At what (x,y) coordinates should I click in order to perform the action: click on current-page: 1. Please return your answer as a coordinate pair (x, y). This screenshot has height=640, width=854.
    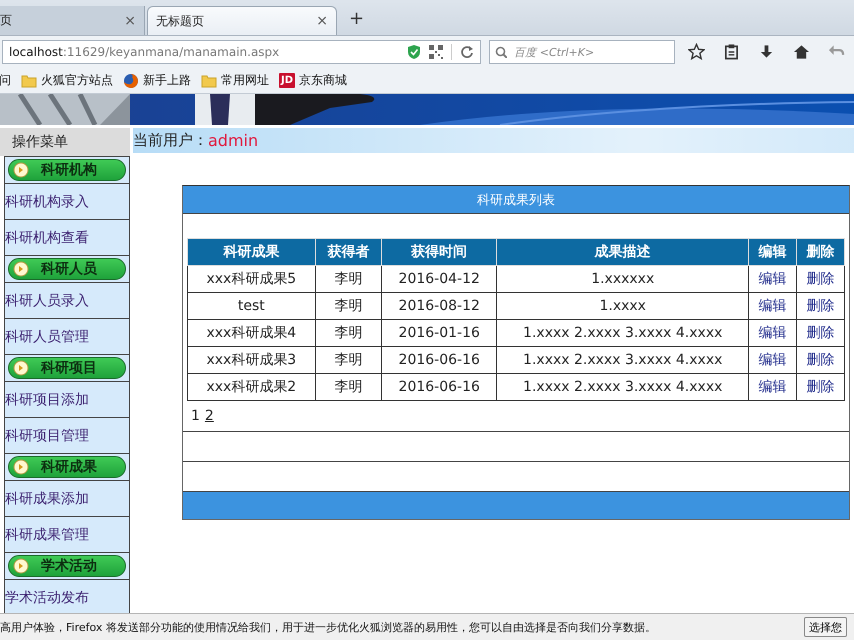
    Looking at the image, I should click on (195, 416).